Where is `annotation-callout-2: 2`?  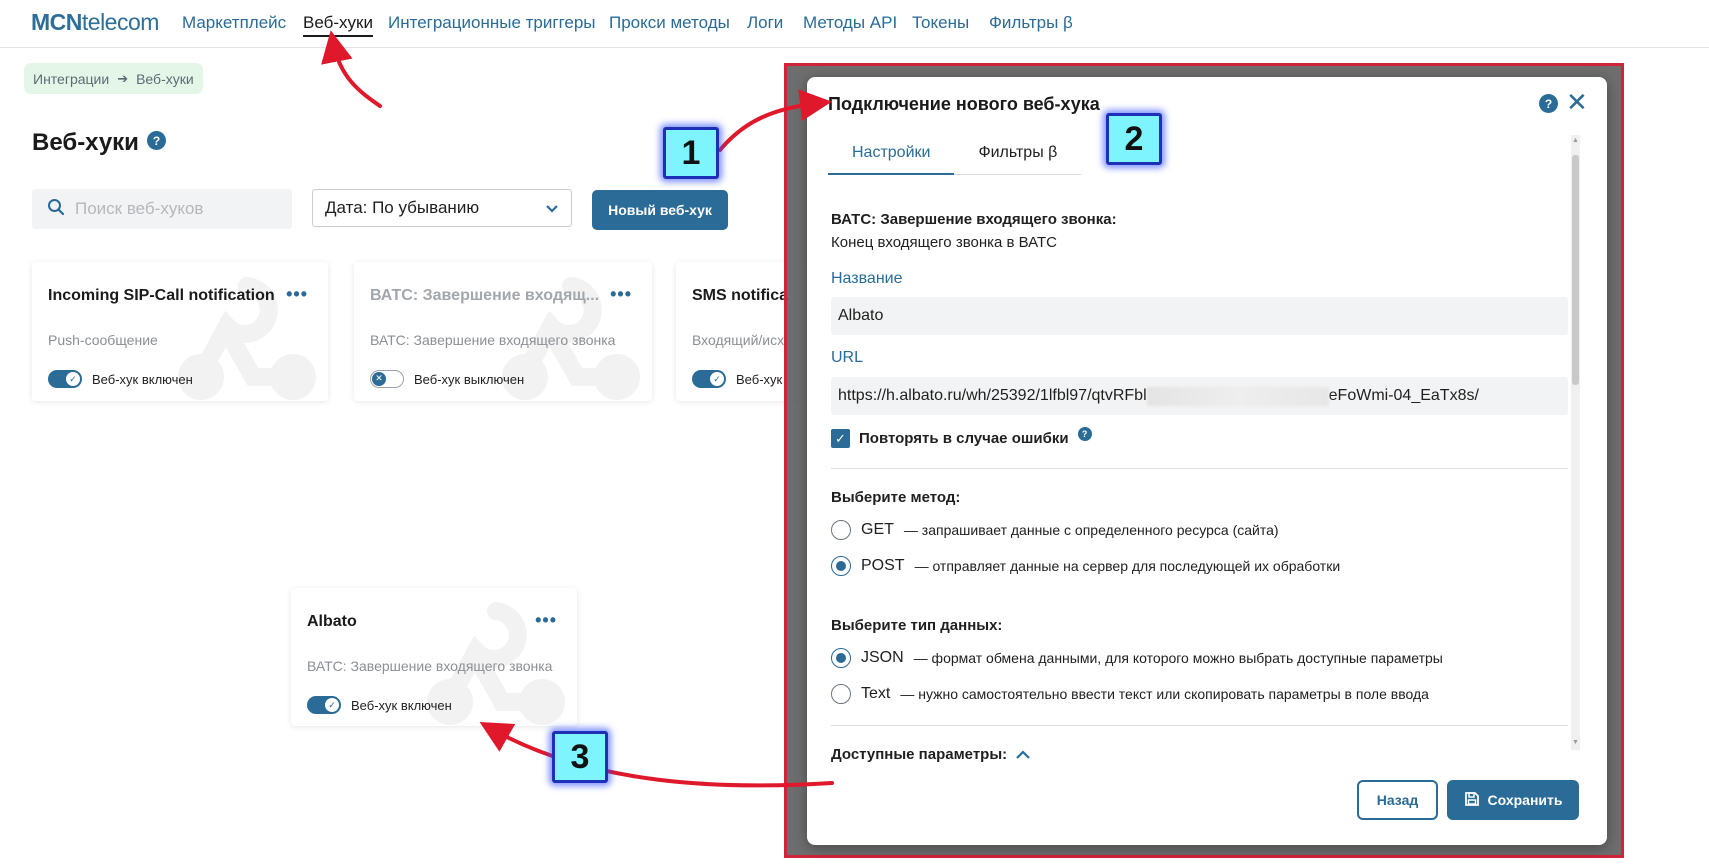 annotation-callout-2: 2 is located at coordinates (1134, 139).